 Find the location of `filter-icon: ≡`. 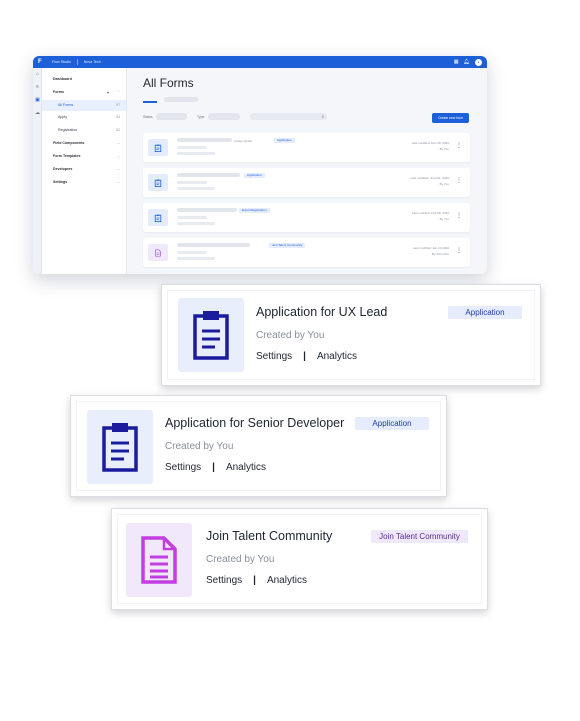

filter-icon: ≡ is located at coordinates (37, 87).